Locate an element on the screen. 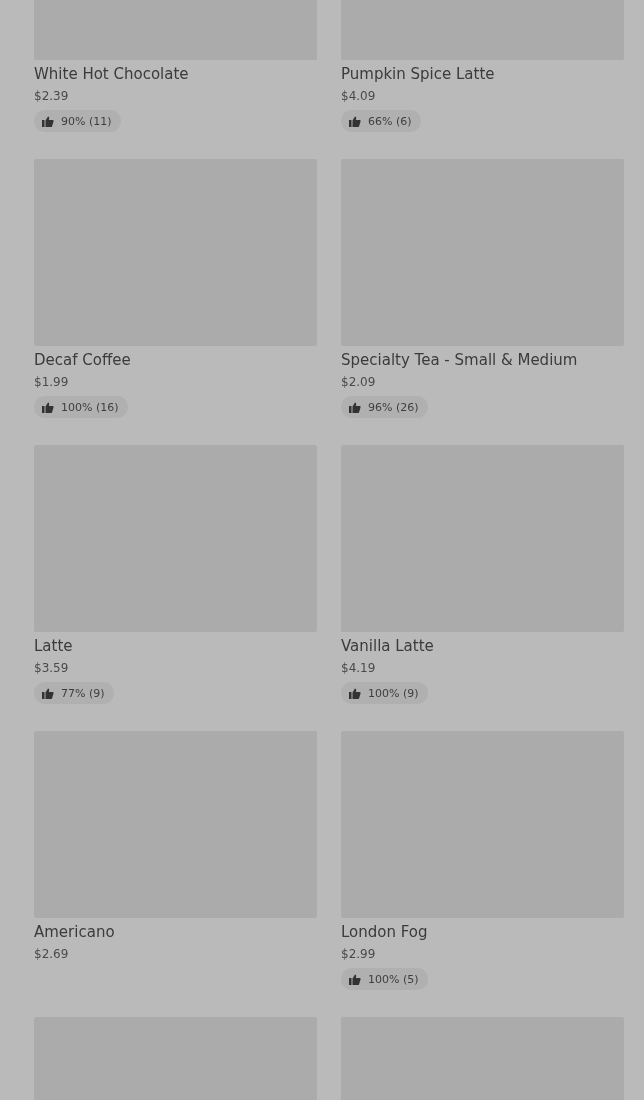 The height and width of the screenshot is (1100, 644). item-name: Pumpkin Spice Latte is located at coordinates (418, 74).